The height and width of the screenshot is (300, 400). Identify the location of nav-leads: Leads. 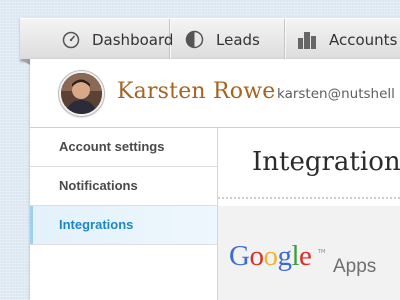
(227, 39).